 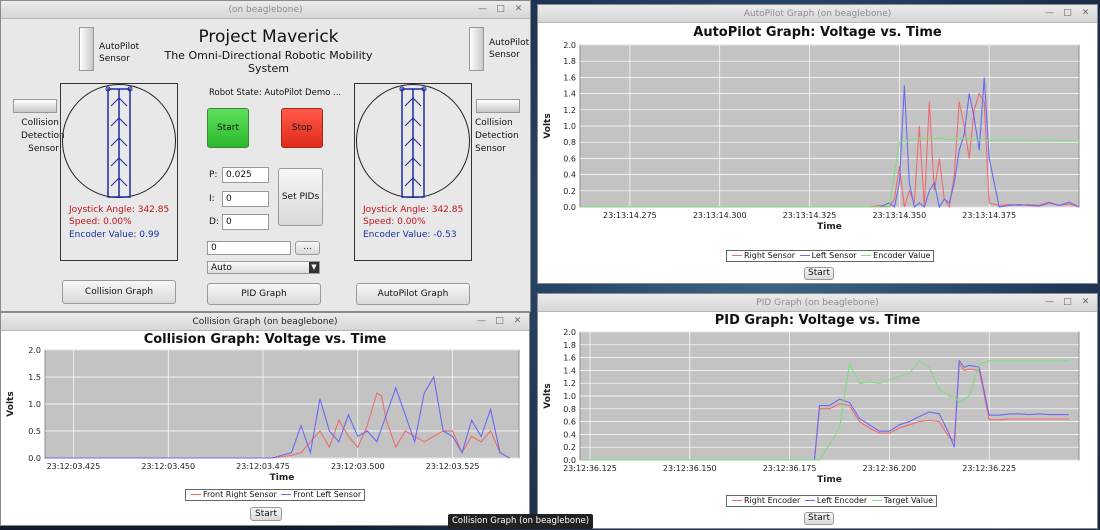 What do you see at coordinates (34, 350) in the screenshot?
I see `y-tick-label: 2.0` at bounding box center [34, 350].